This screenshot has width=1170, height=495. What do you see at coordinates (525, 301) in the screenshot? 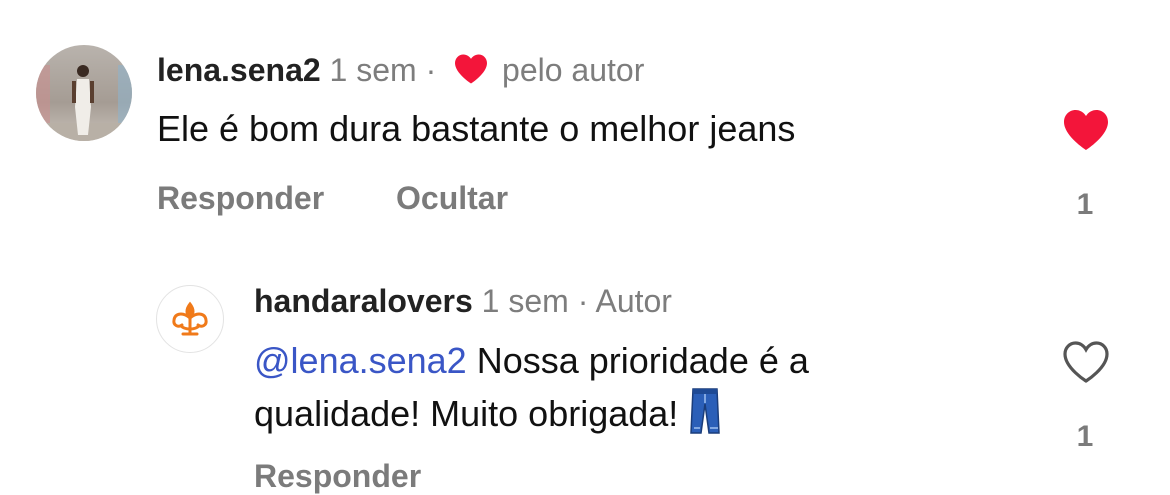
I see `reply-time: 1 sem` at bounding box center [525, 301].